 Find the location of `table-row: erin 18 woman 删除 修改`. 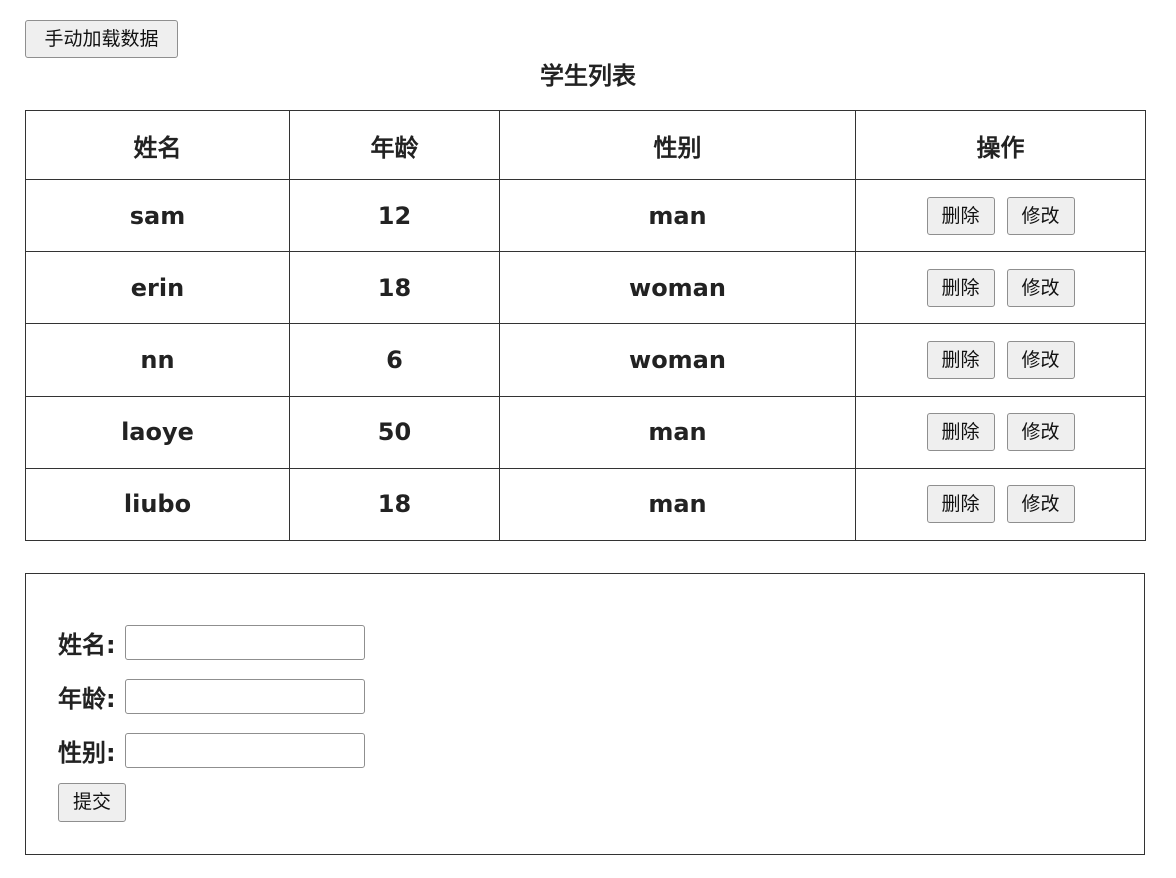

table-row: erin 18 woman 删除 修改 is located at coordinates (585, 288).